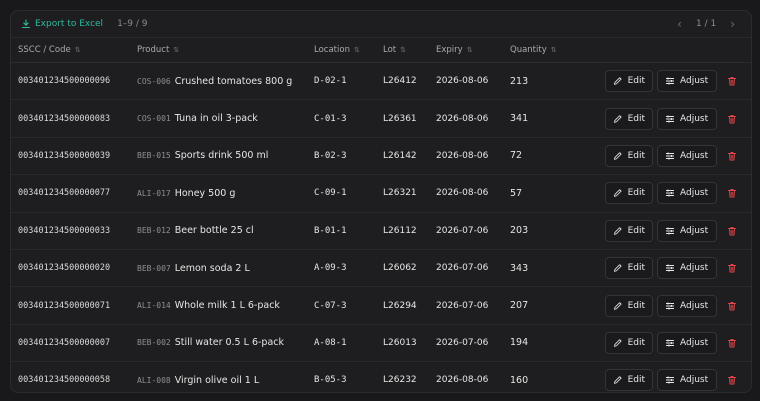  I want to click on sscc-cell: 003401234500000077, so click(64, 193).